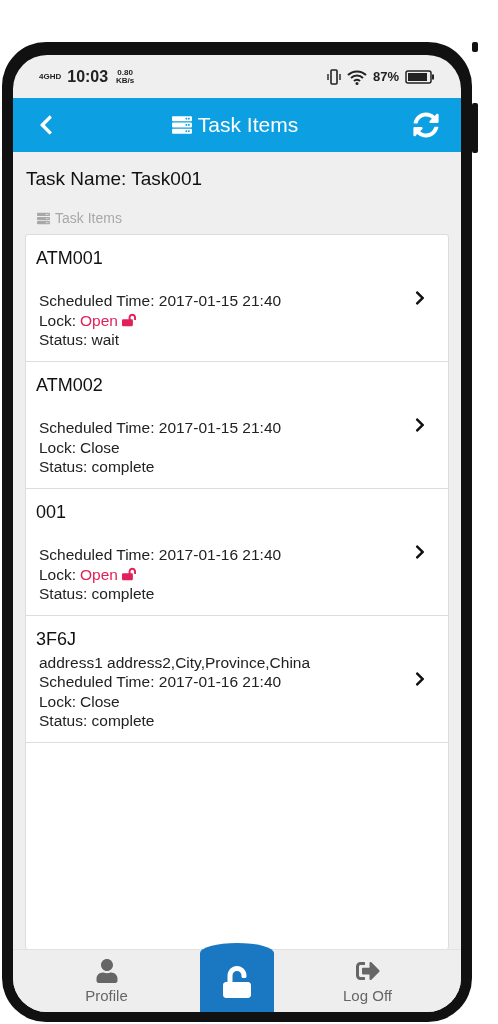 The width and height of the screenshot is (498, 1024). I want to click on item-title: 001, so click(52, 512).